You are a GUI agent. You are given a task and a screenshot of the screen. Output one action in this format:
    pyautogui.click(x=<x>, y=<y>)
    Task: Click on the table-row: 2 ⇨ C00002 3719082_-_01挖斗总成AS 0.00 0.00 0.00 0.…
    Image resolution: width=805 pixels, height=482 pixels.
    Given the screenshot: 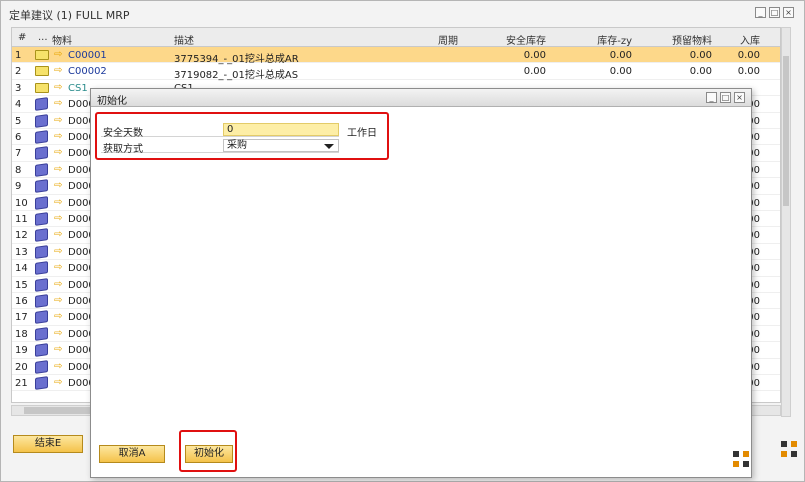 What is the action you would take?
    pyautogui.click(x=396, y=72)
    